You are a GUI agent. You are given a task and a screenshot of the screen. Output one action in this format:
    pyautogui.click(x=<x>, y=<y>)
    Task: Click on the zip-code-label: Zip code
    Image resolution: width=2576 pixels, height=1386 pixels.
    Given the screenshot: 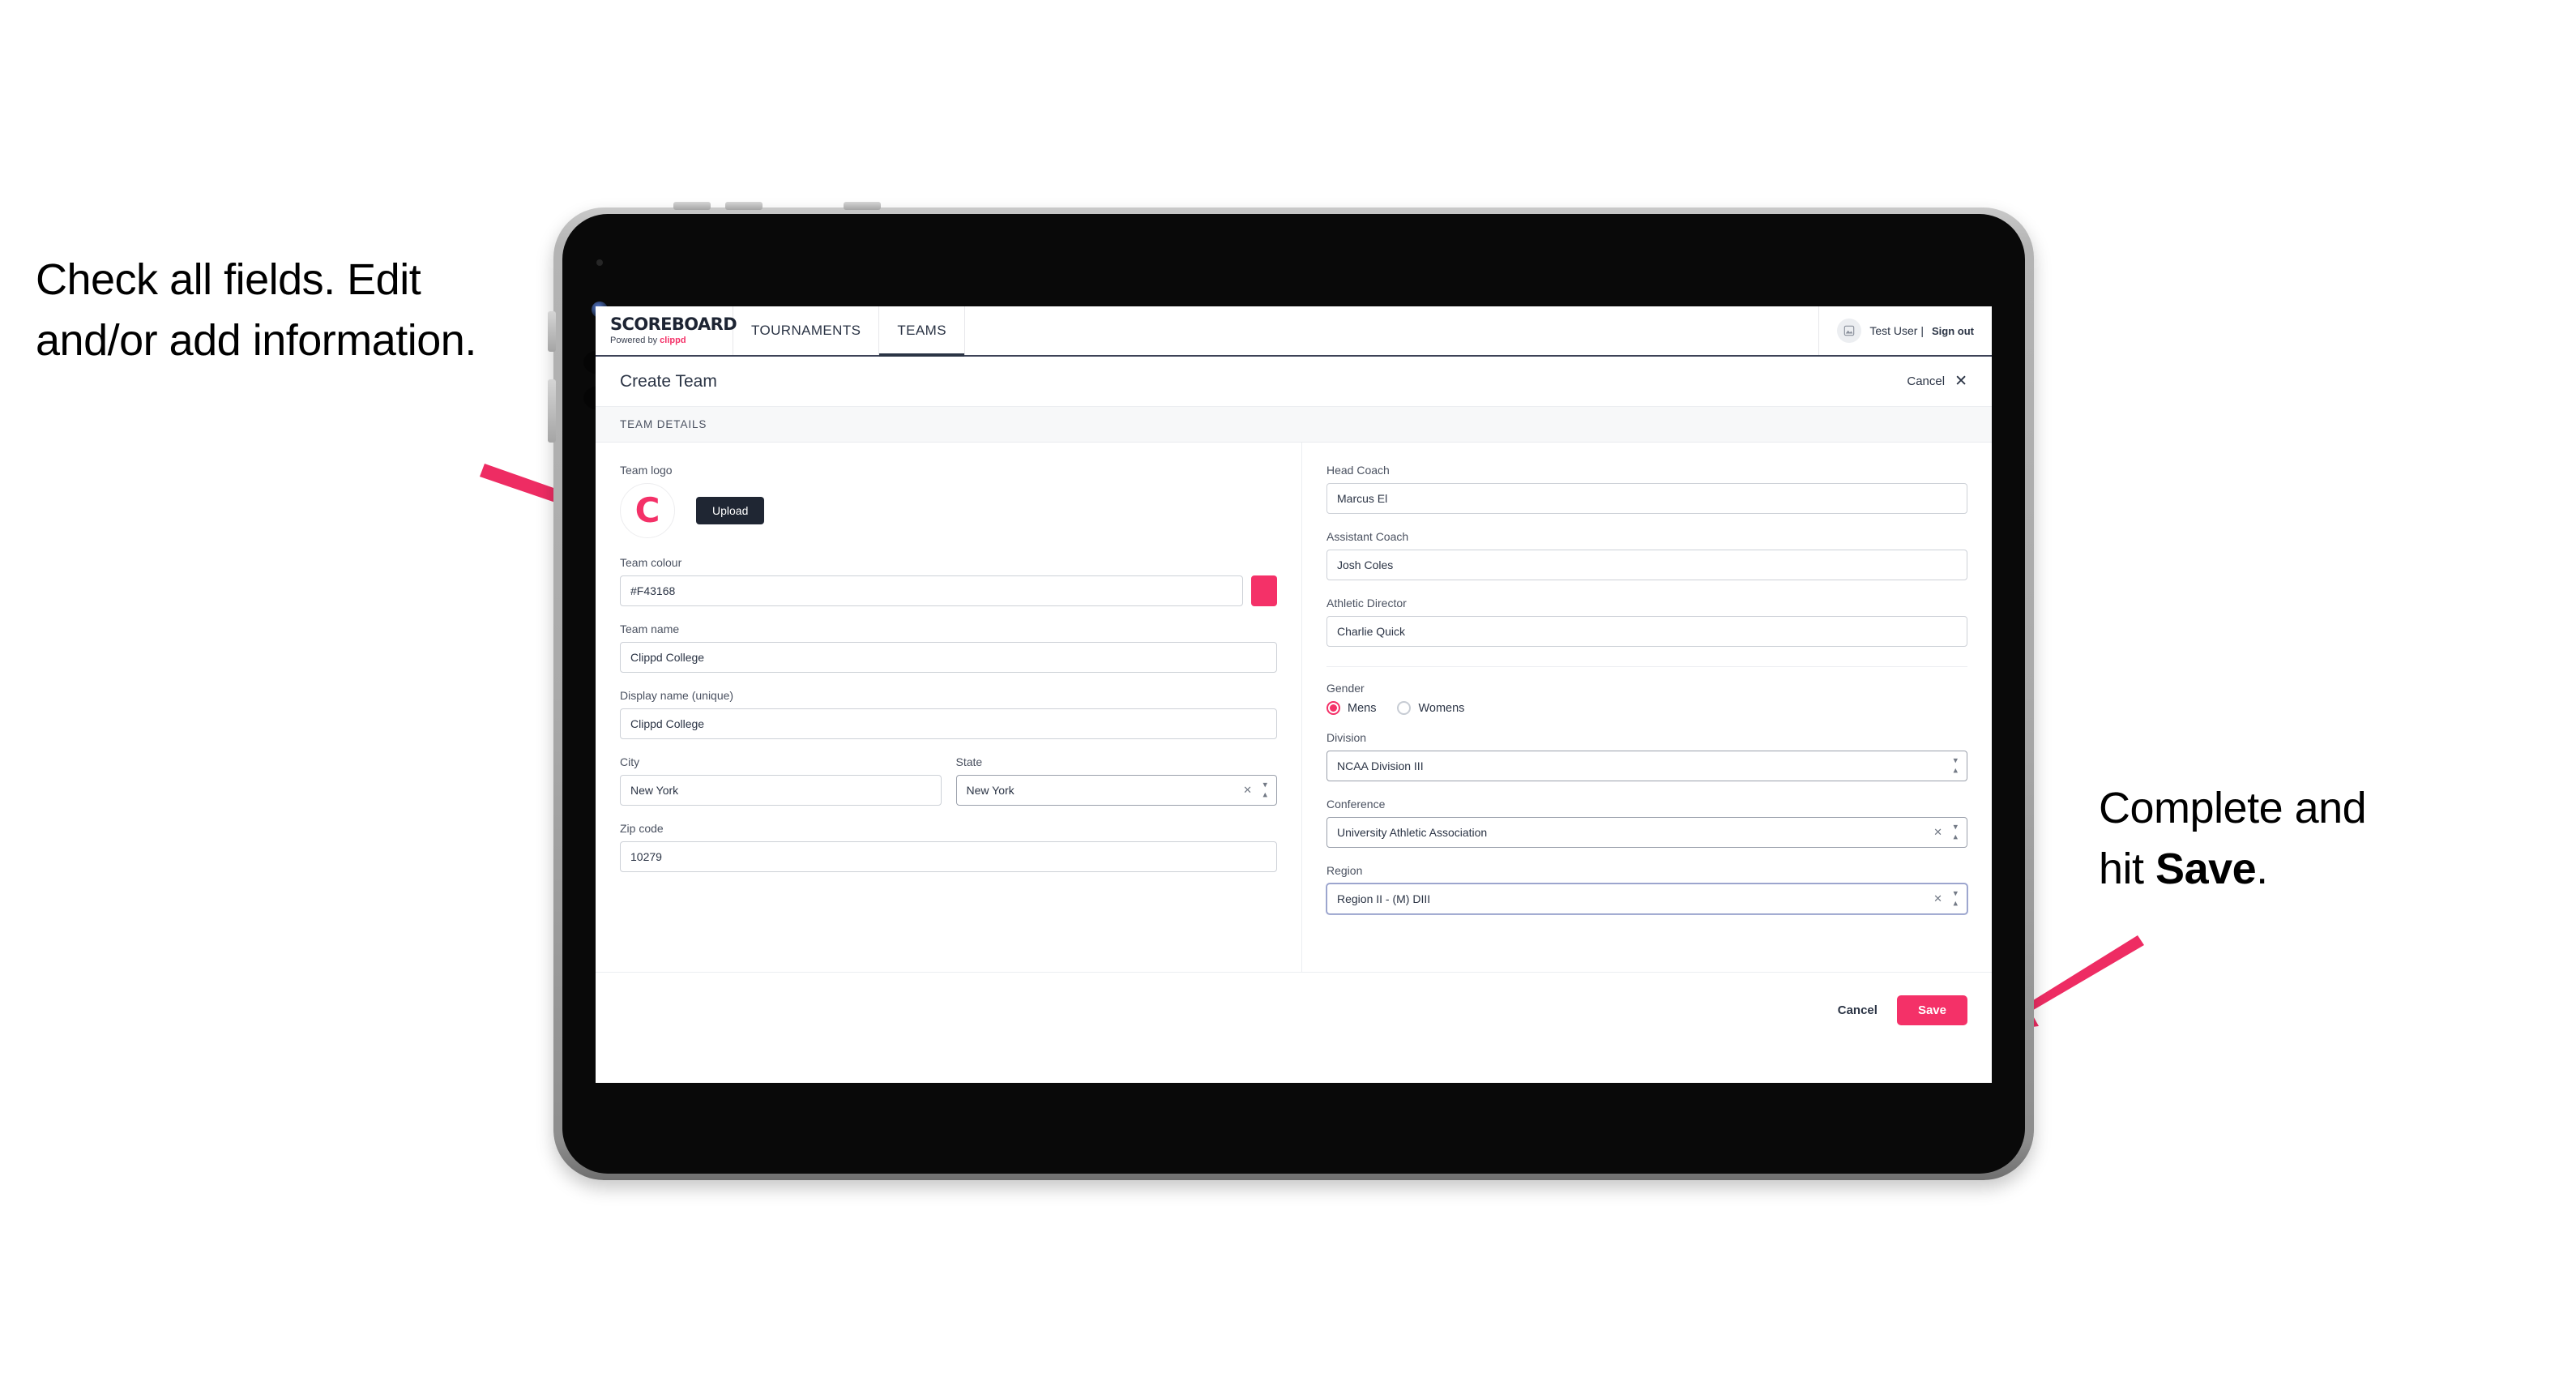 What is the action you would take?
    pyautogui.click(x=642, y=828)
    